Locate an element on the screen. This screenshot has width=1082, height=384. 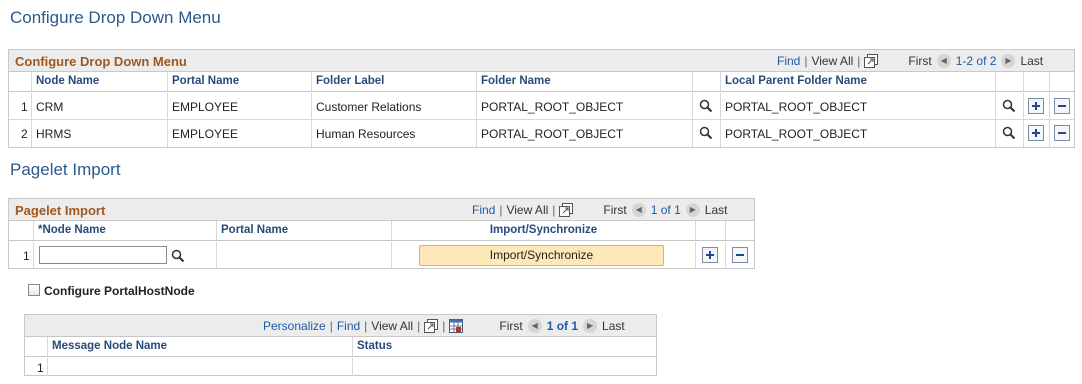
section-title: Pagelet Import is located at coordinates (65, 169).